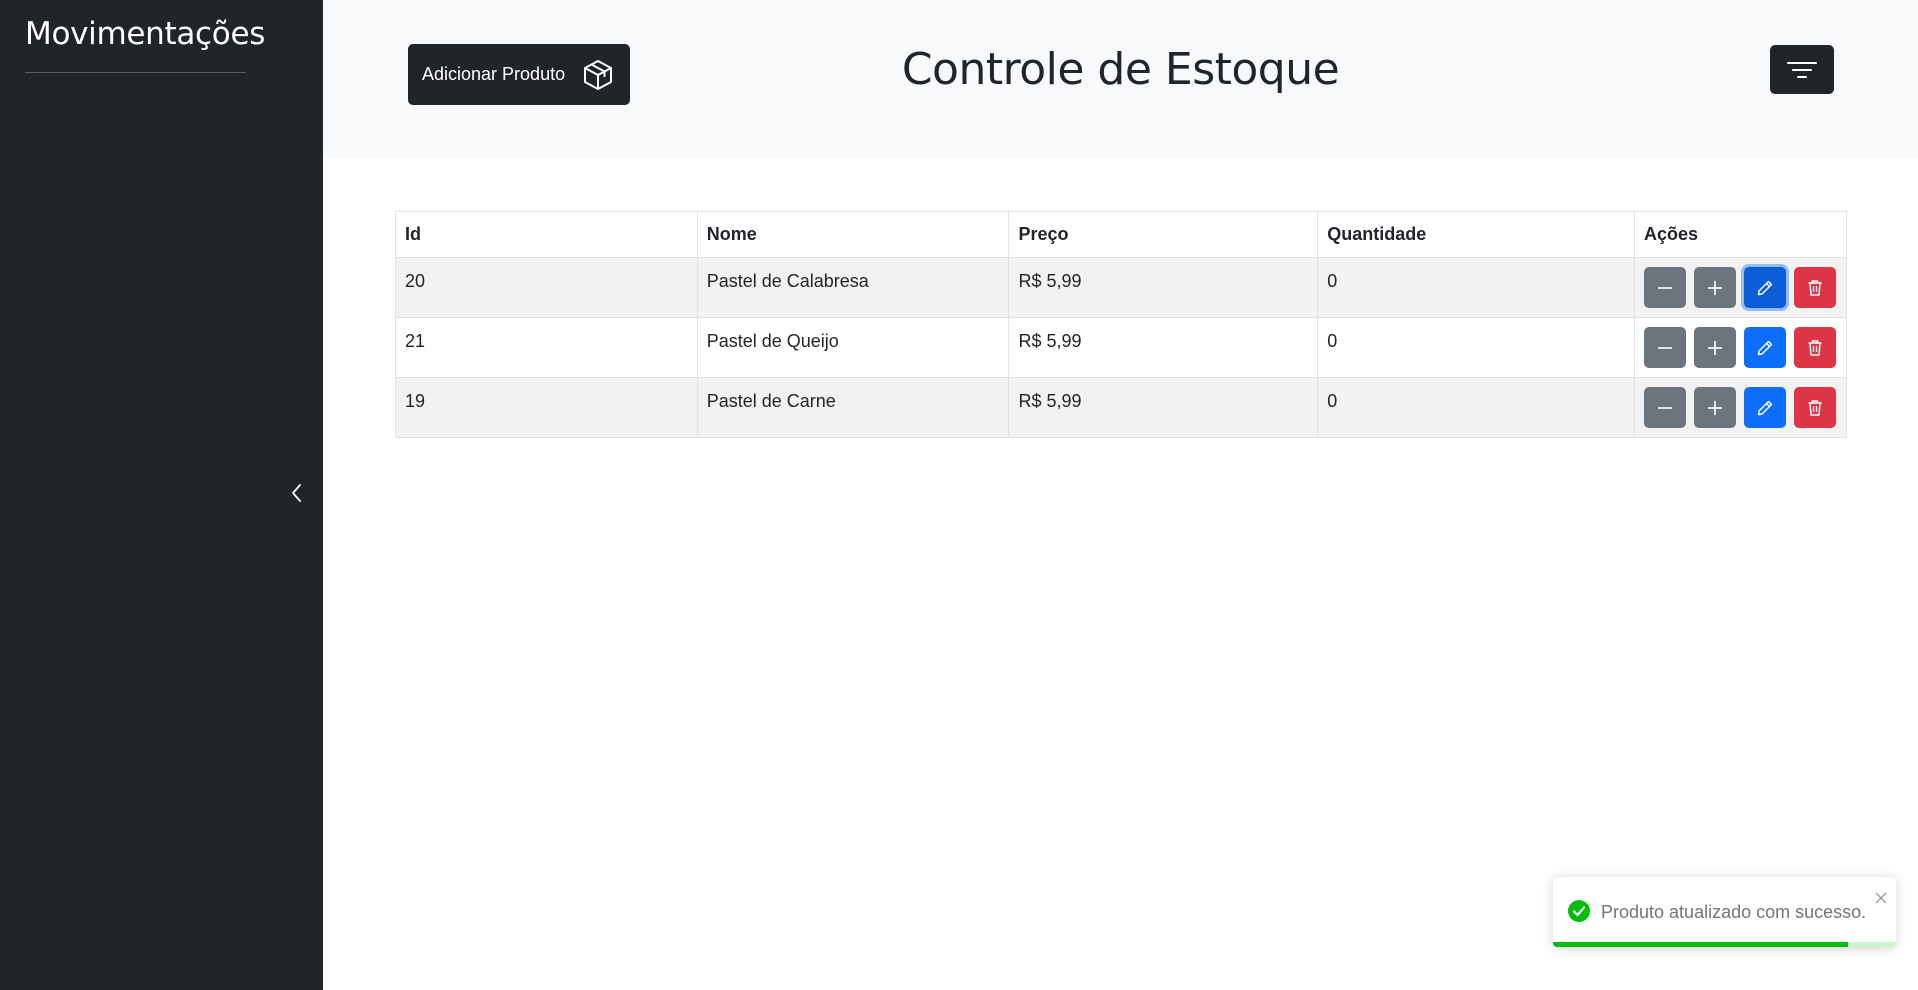 The width and height of the screenshot is (1918, 990). What do you see at coordinates (546, 407) in the screenshot?
I see `cell-id: 19` at bounding box center [546, 407].